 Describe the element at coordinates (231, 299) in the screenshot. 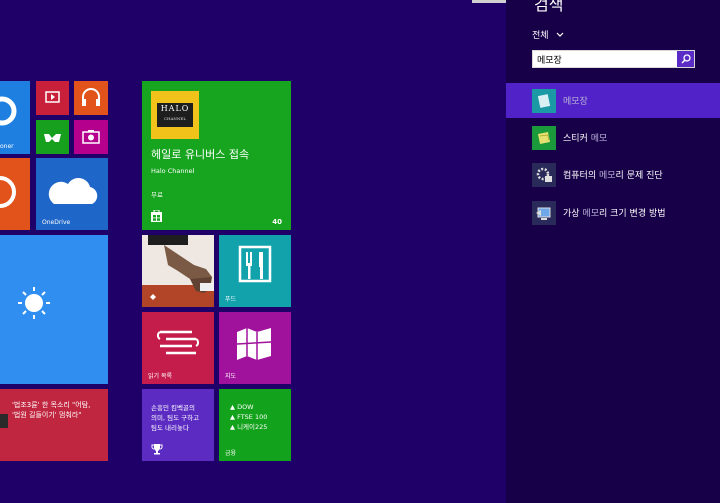

I see `tile-label: 푸드` at that location.